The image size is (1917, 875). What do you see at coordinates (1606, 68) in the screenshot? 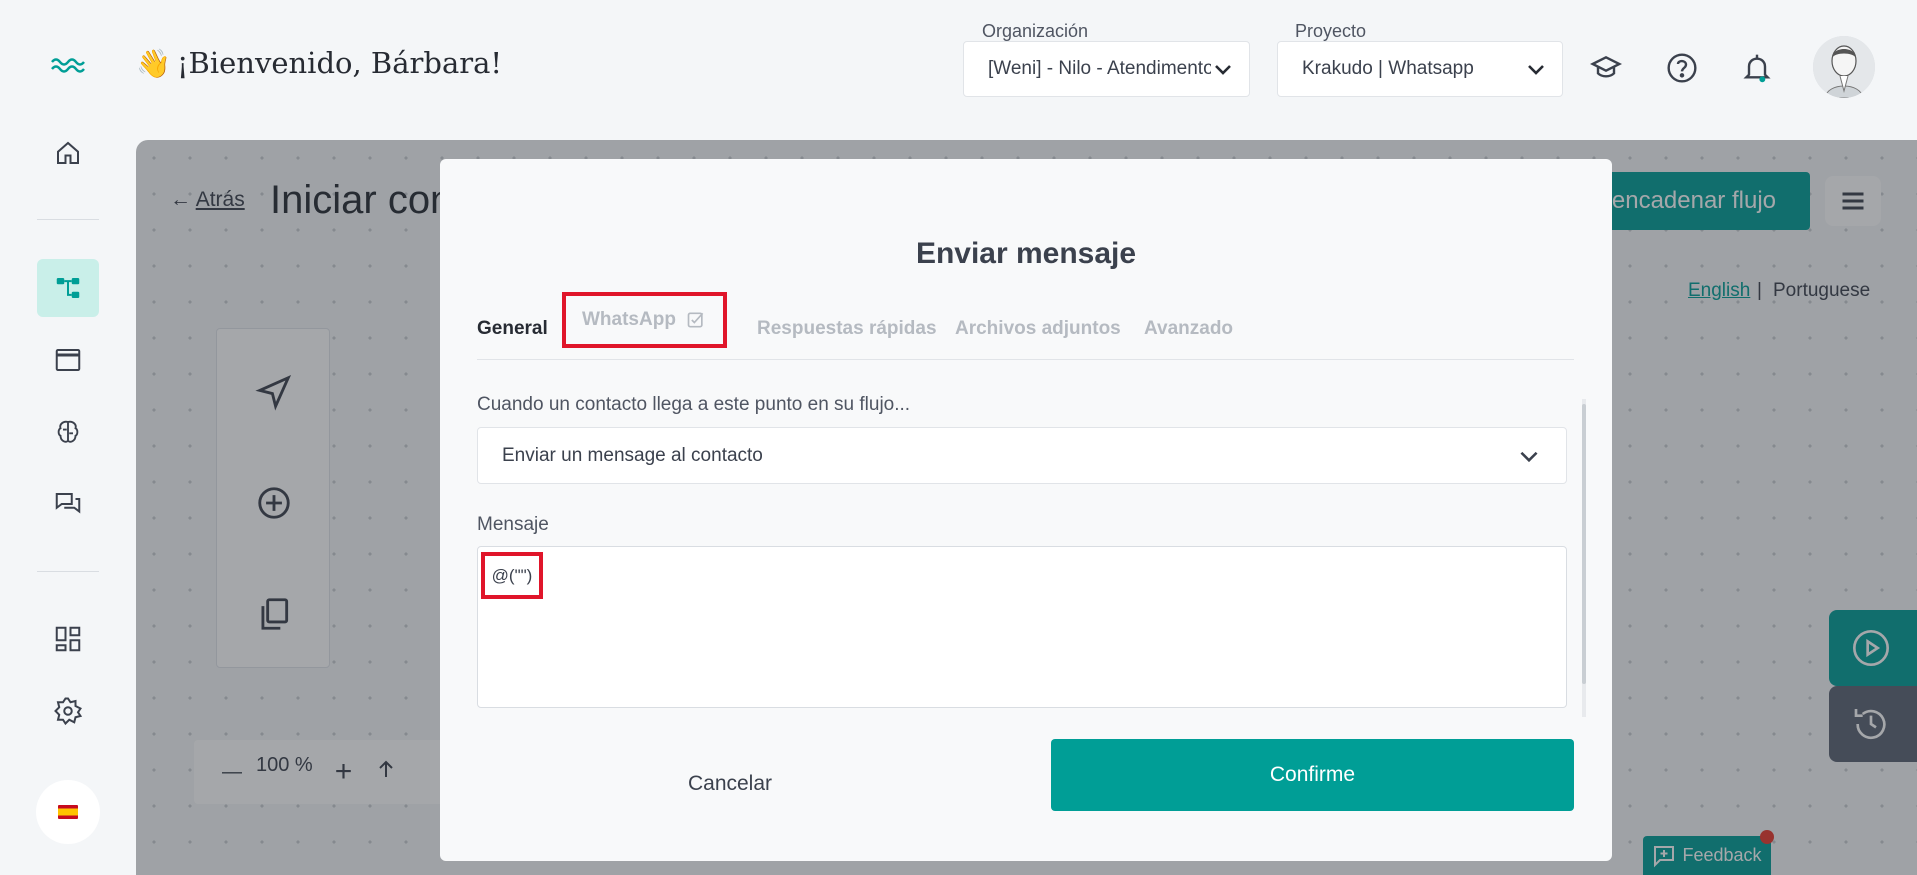
I see `graduation-cap-icon` at bounding box center [1606, 68].